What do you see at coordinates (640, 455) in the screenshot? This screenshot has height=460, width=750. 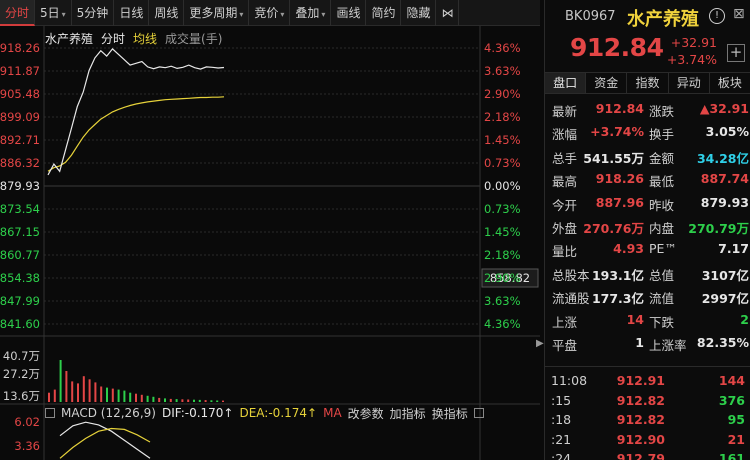 I see `tick-price: 912.79` at bounding box center [640, 455].